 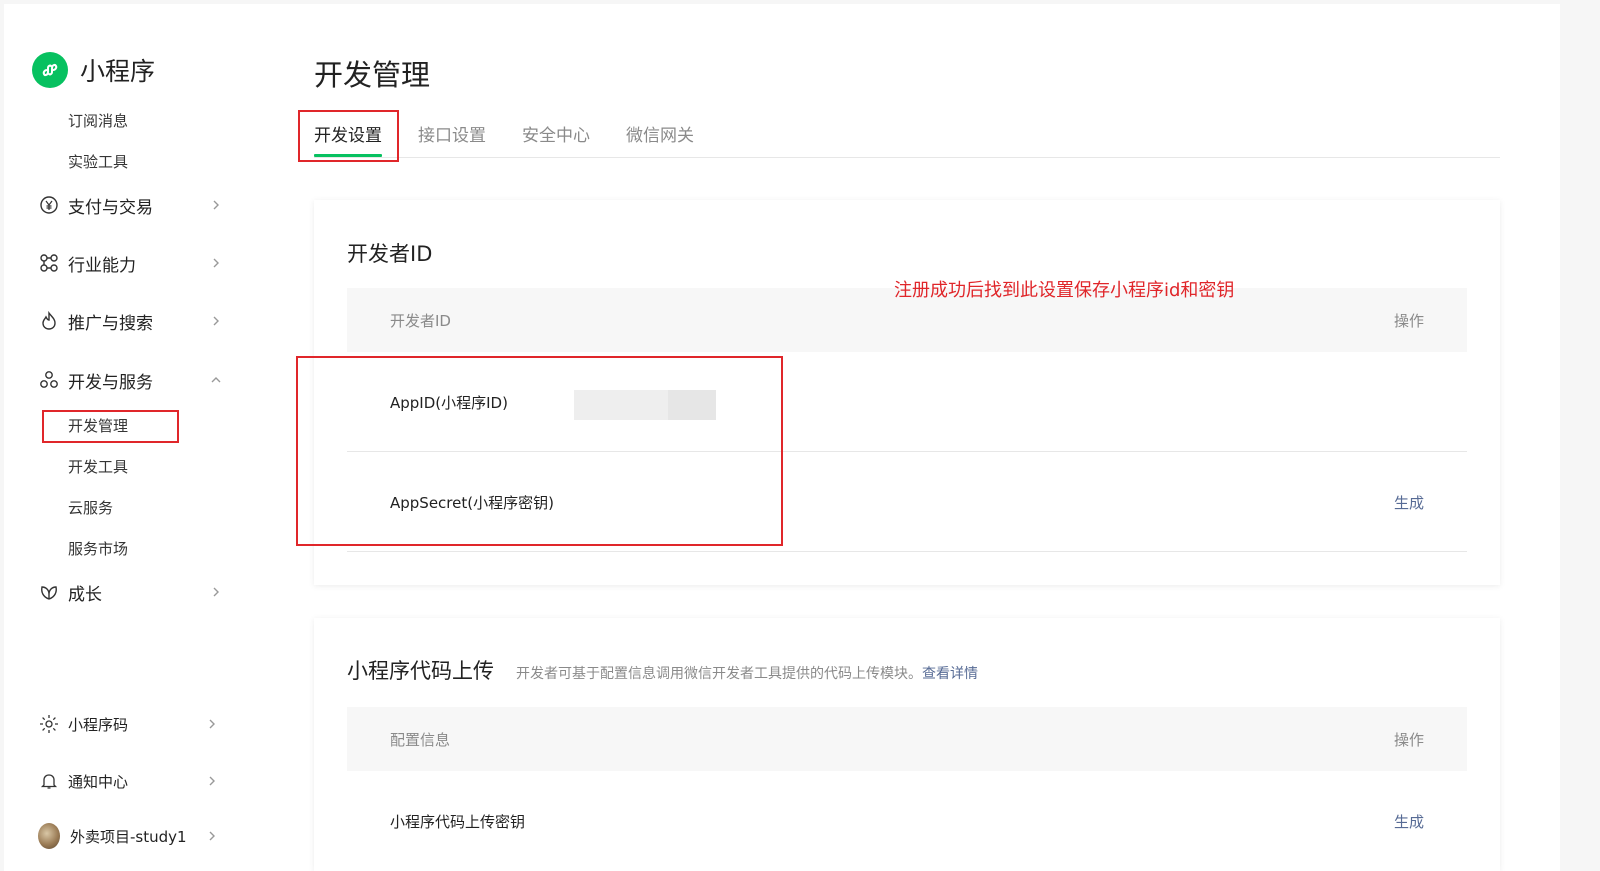 What do you see at coordinates (348, 136) in the screenshot?
I see `annotation-box-tab` at bounding box center [348, 136].